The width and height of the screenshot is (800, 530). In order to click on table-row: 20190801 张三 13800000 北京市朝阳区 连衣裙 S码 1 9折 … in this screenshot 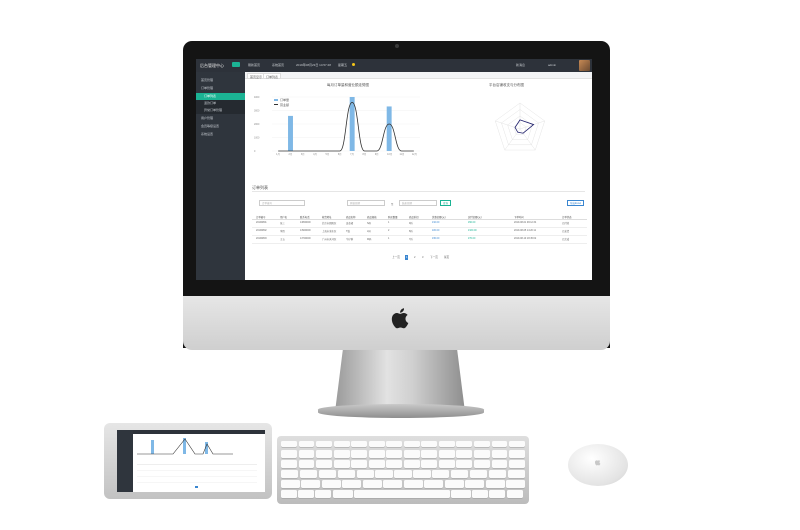, I will do `click(419, 224)`.